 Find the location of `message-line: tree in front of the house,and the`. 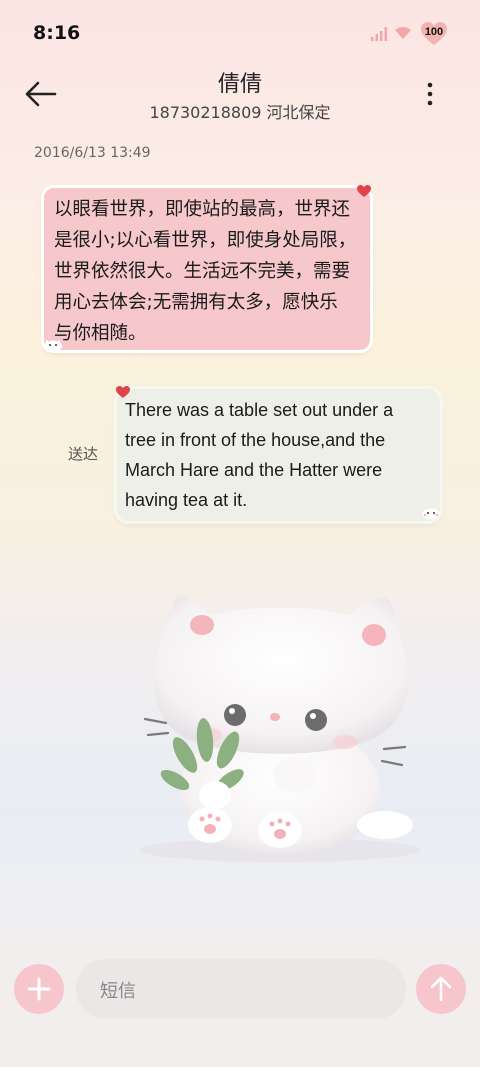

message-line: tree in front of the house,and the is located at coordinates (255, 440).